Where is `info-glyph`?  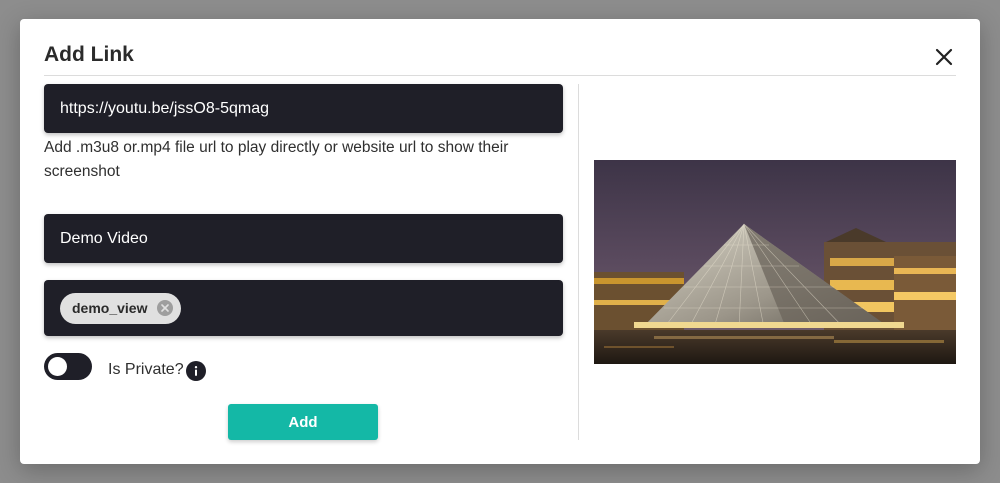
info-glyph is located at coordinates (196, 371).